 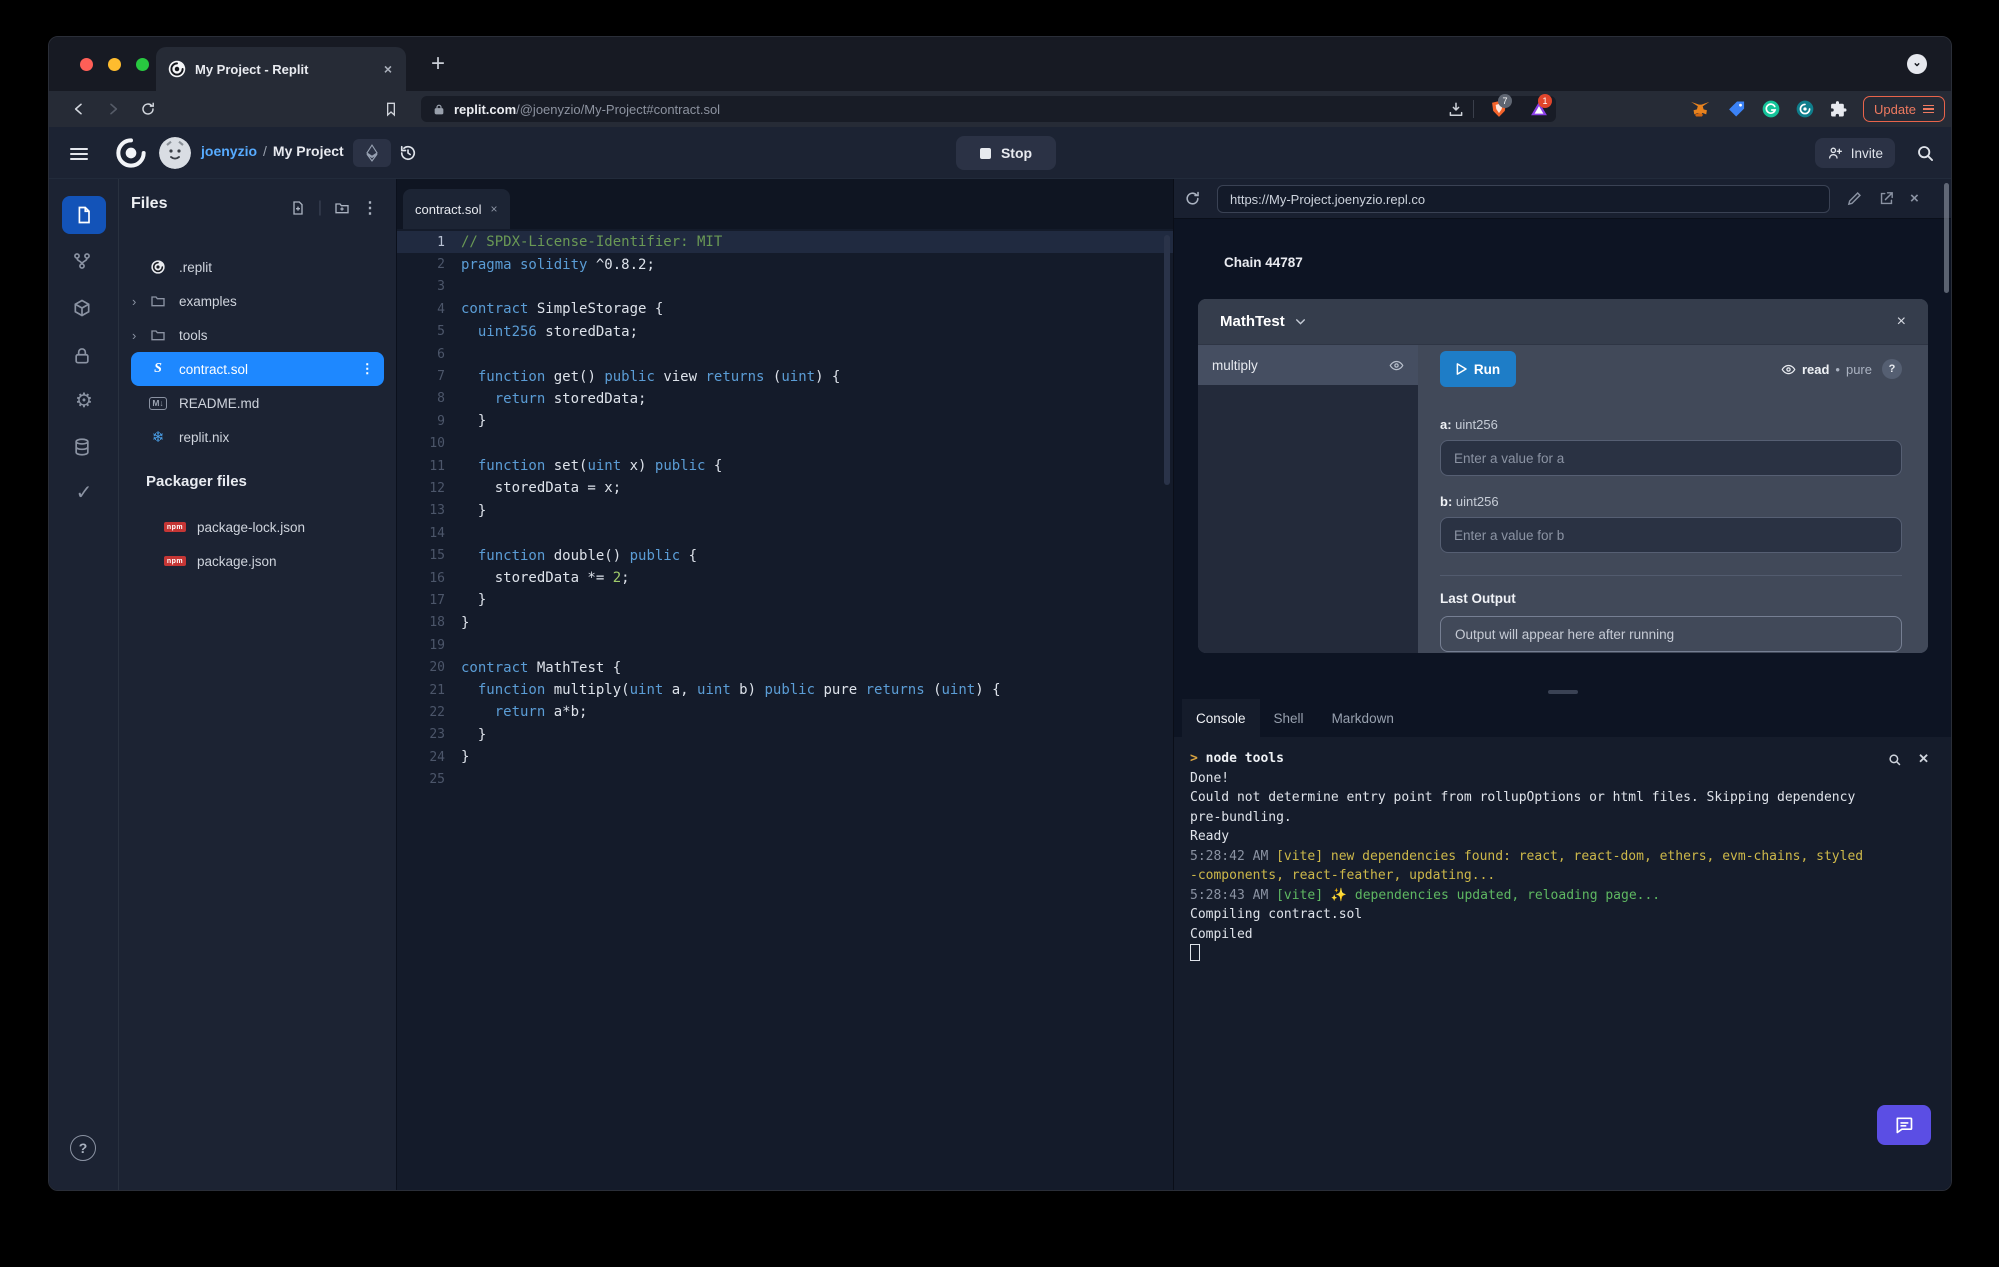 What do you see at coordinates (86, 64) in the screenshot?
I see `close-window-button` at bounding box center [86, 64].